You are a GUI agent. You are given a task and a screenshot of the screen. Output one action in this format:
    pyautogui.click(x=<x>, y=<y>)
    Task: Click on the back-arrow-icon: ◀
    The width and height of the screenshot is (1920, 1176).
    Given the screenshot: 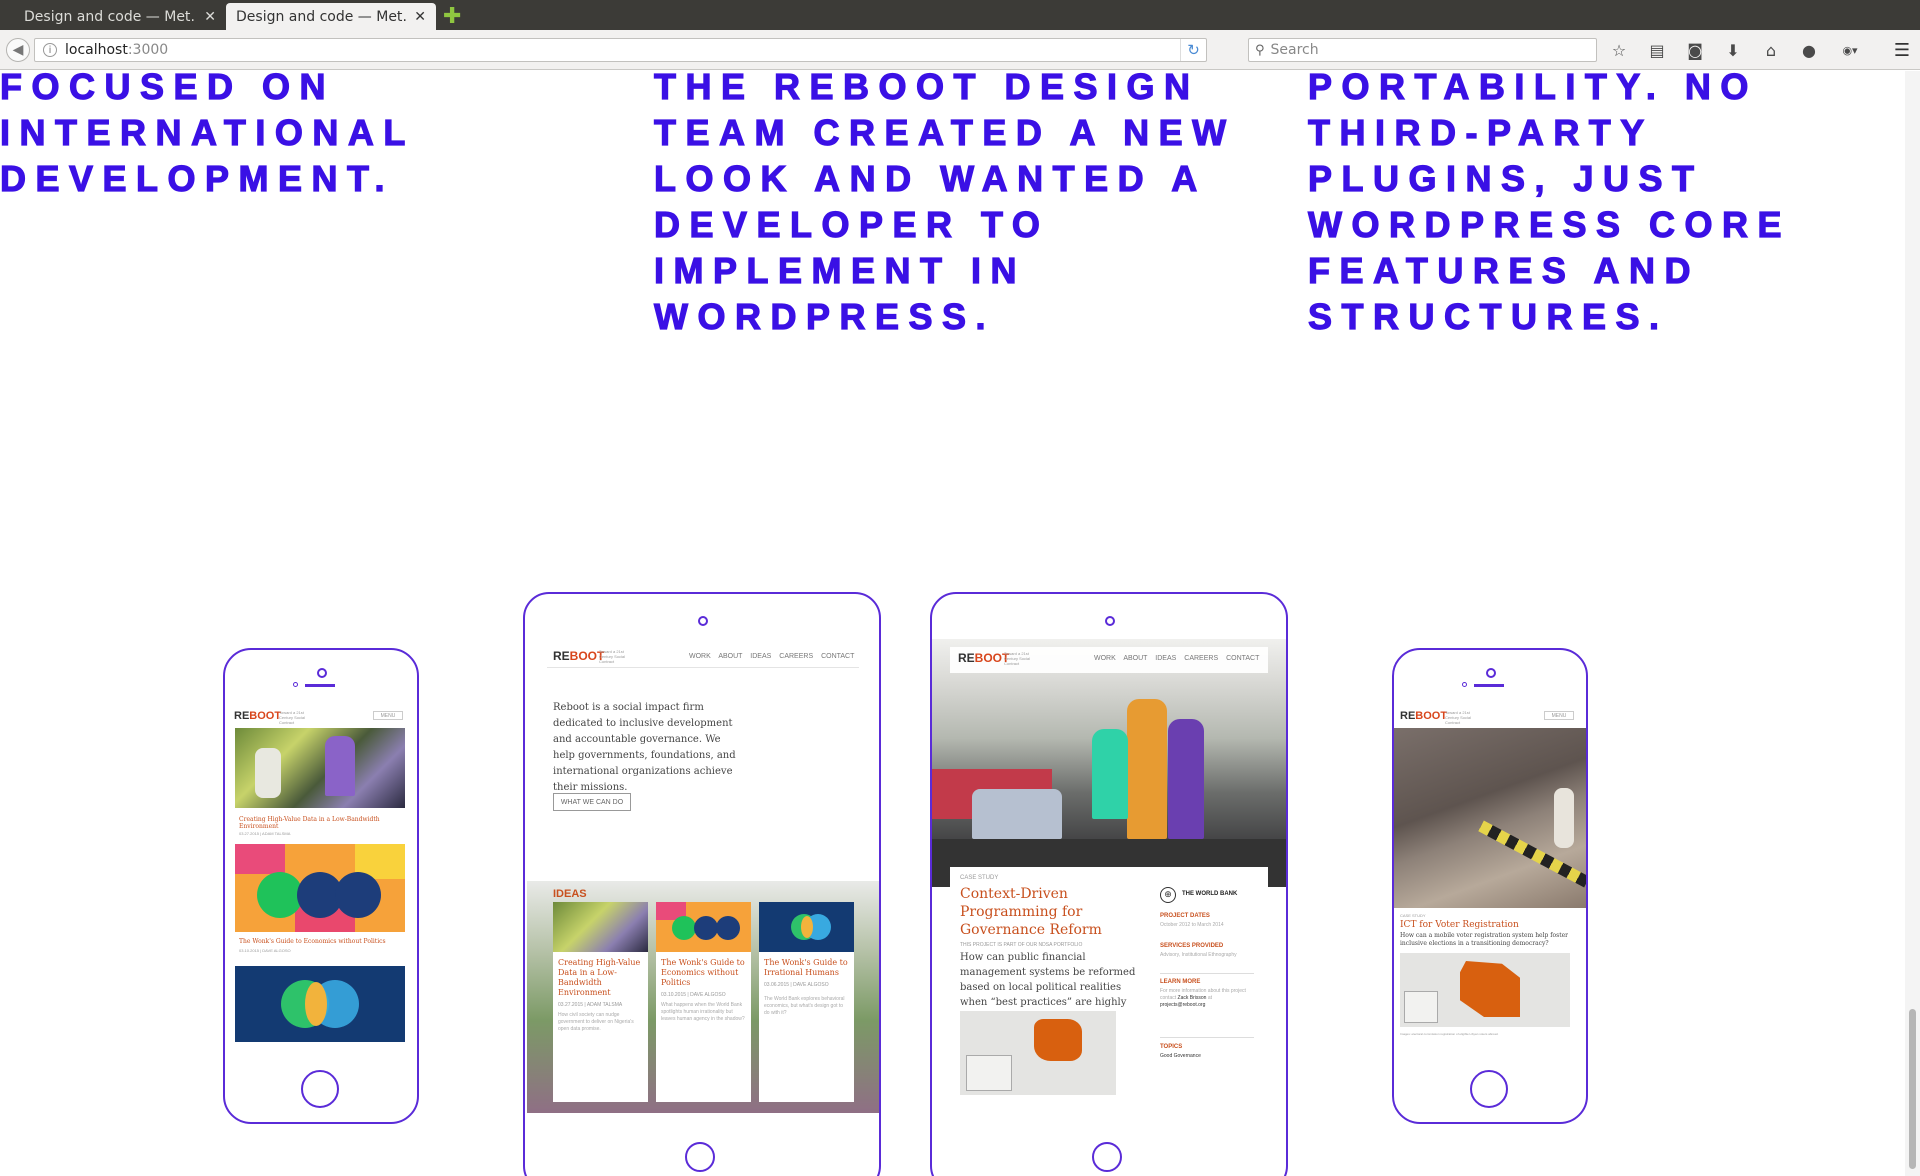 What is the action you would take?
    pyautogui.click(x=18, y=50)
    